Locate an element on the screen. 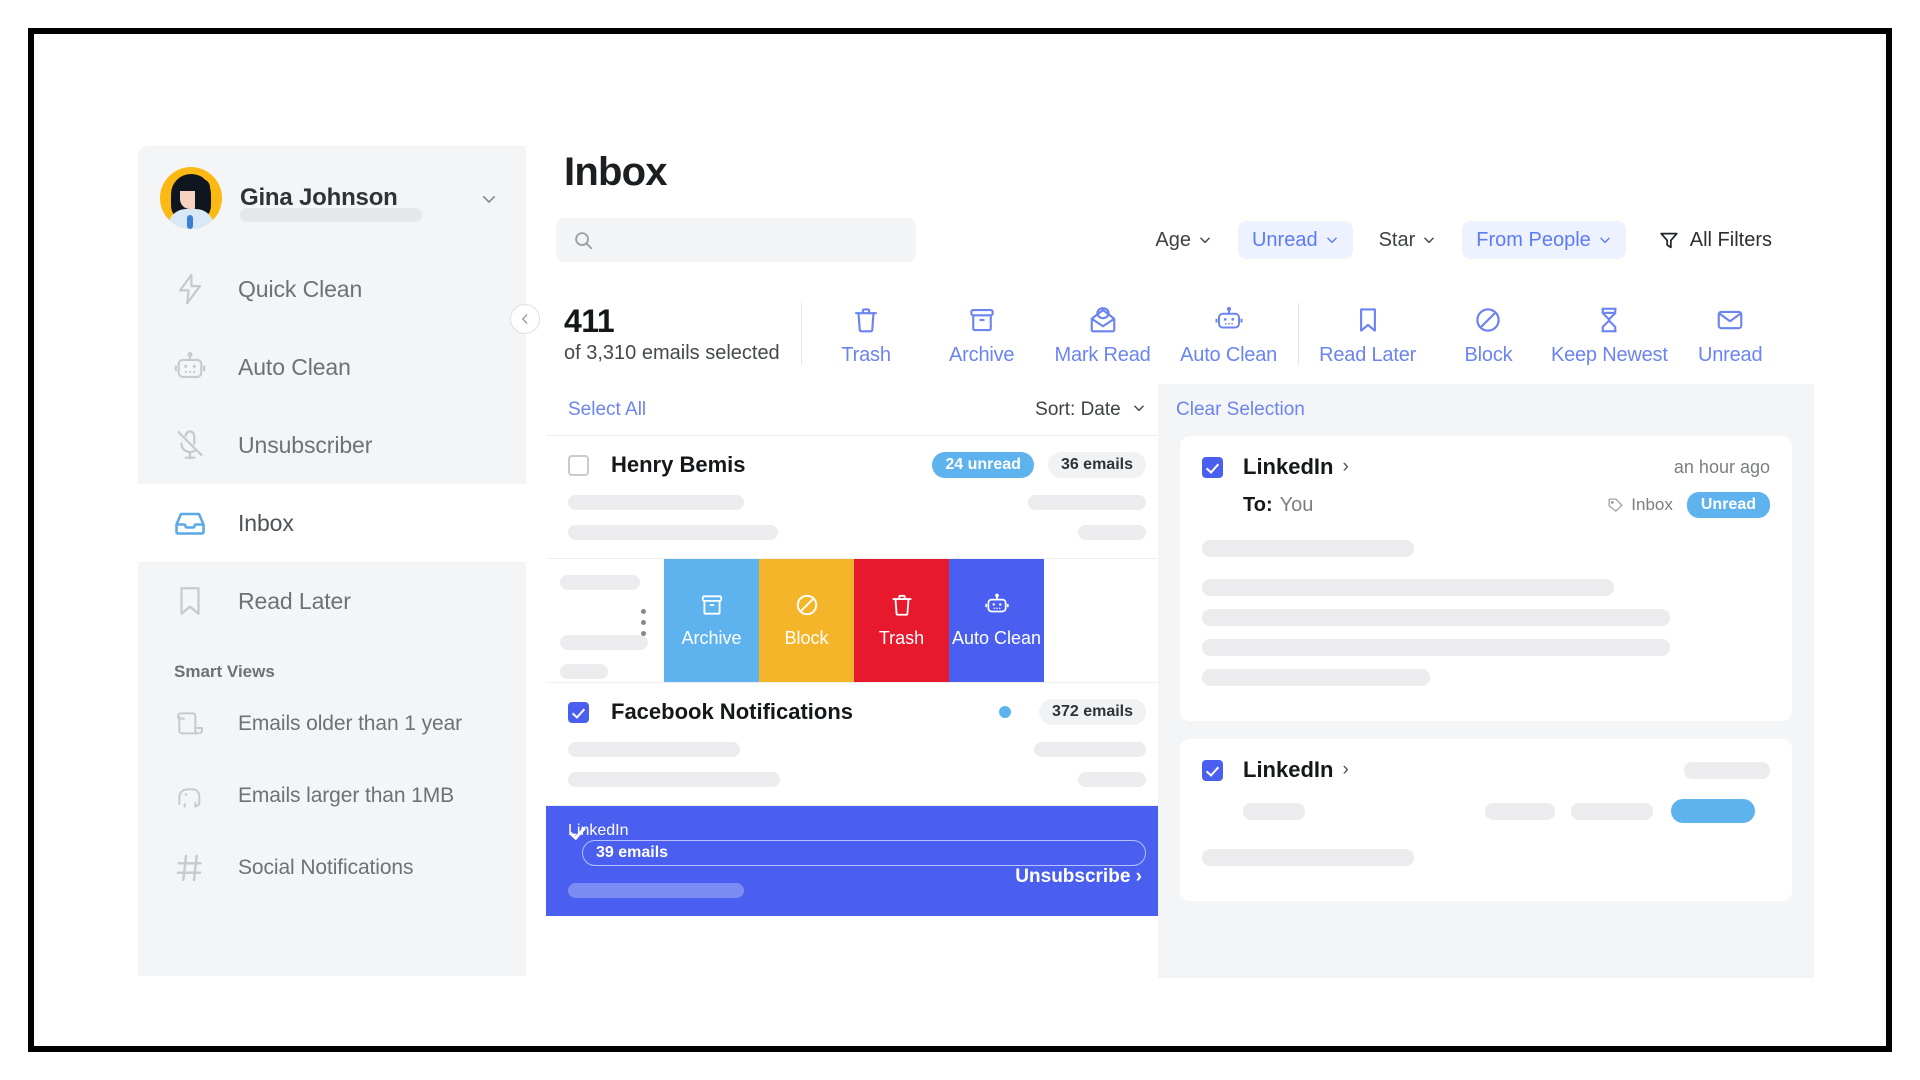 The height and width of the screenshot is (1080, 1920). filter-bar: Age Unread Star From People All Filters is located at coordinates (1171, 240).